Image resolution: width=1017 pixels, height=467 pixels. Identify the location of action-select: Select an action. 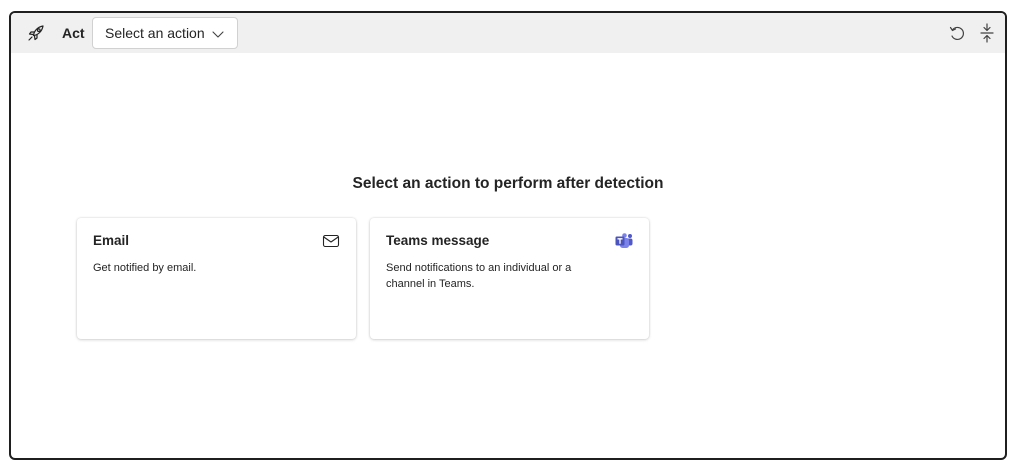
(165, 33).